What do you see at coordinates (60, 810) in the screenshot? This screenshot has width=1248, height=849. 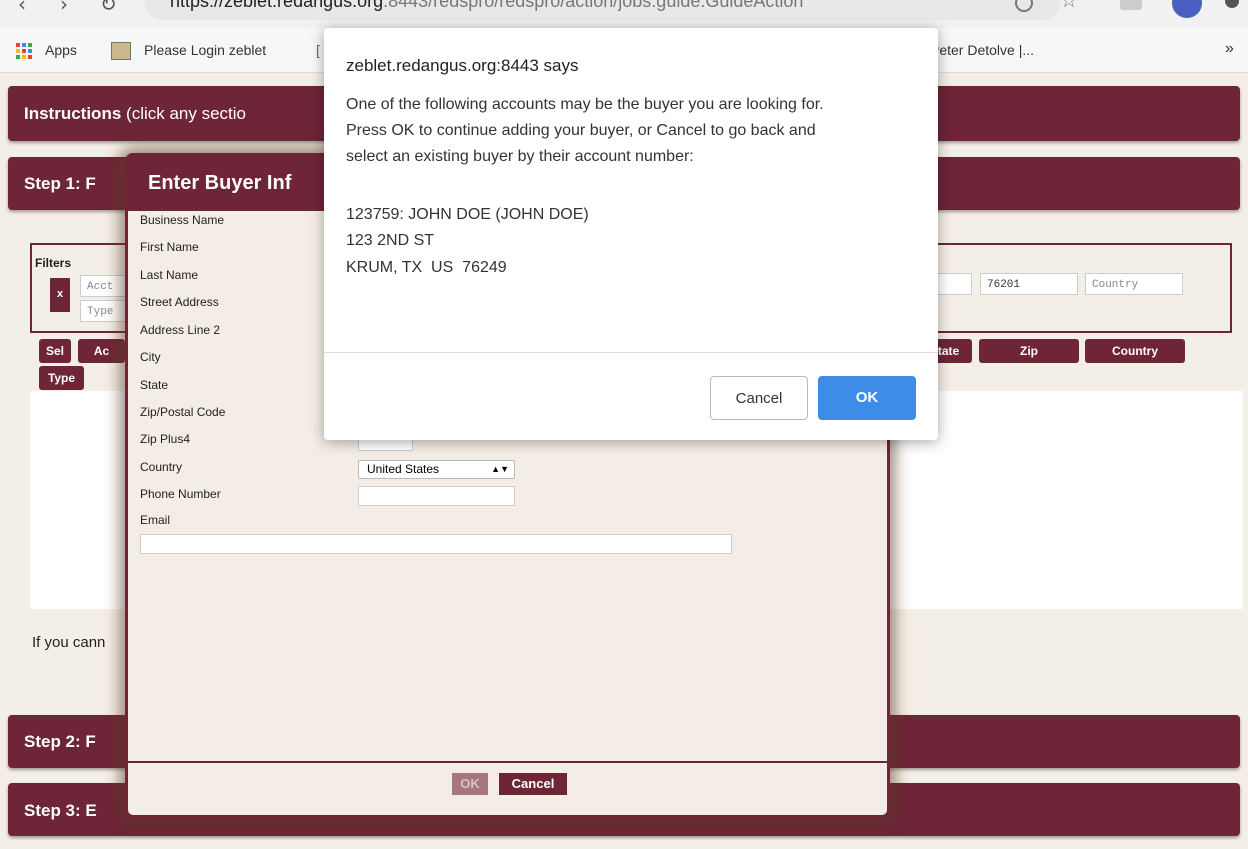 I see `step3-title: Step 3: E` at bounding box center [60, 810].